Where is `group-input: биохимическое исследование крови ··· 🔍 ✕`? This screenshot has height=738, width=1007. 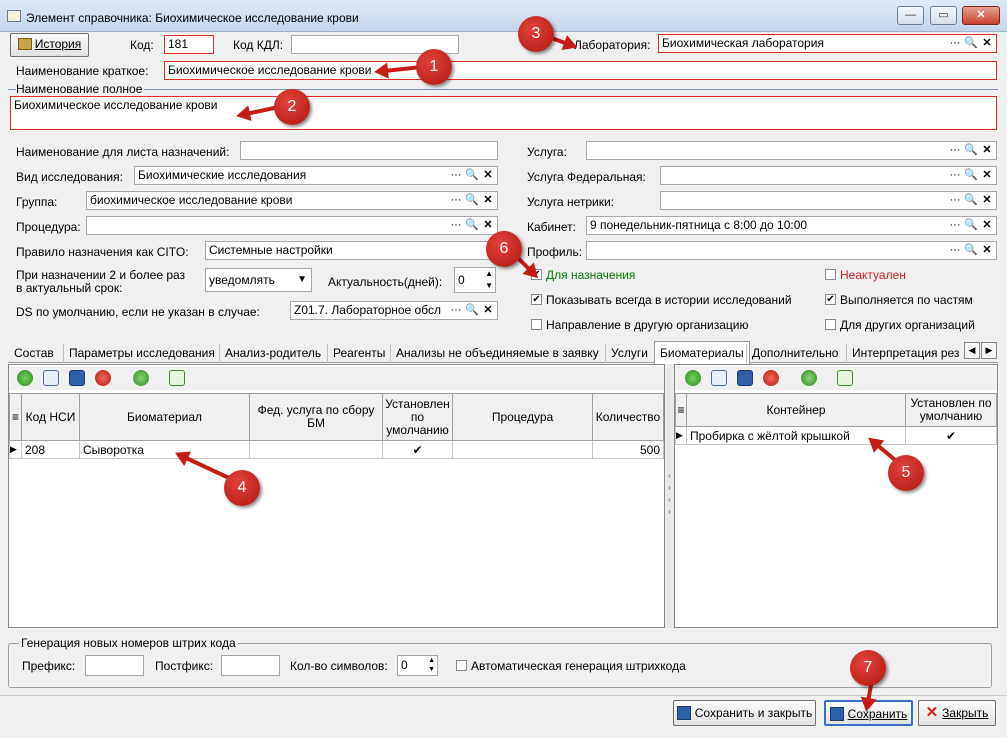 group-input: биохимическое исследование крови ··· 🔍 ✕ is located at coordinates (292, 200).